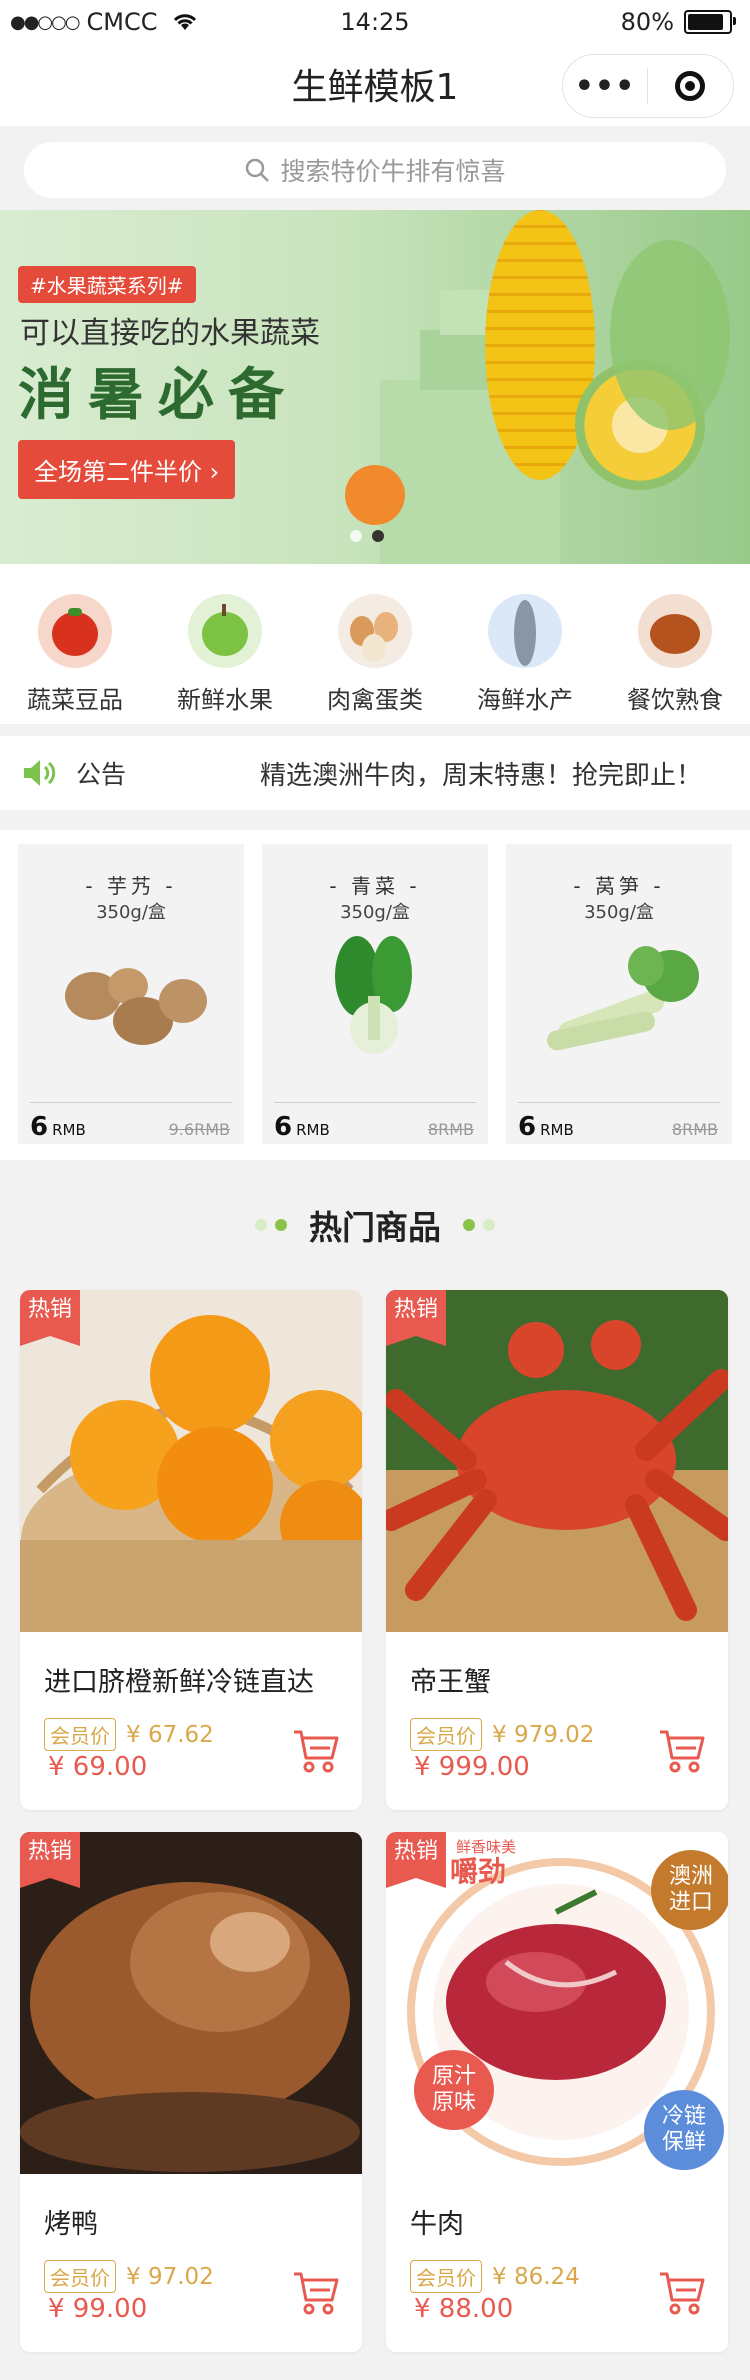 This screenshot has width=750, height=2380. Describe the element at coordinates (98, 2309) in the screenshot. I see `product-price: ¥ 99.00` at that location.